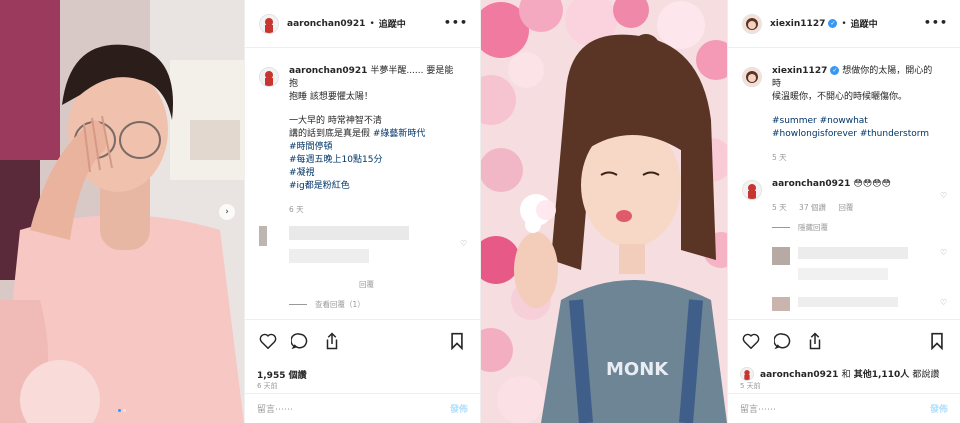  What do you see at coordinates (840, 374) in the screenshot?
I see `liked-by: aaronchan0921 和 其他1,110人 都說讚` at bounding box center [840, 374].